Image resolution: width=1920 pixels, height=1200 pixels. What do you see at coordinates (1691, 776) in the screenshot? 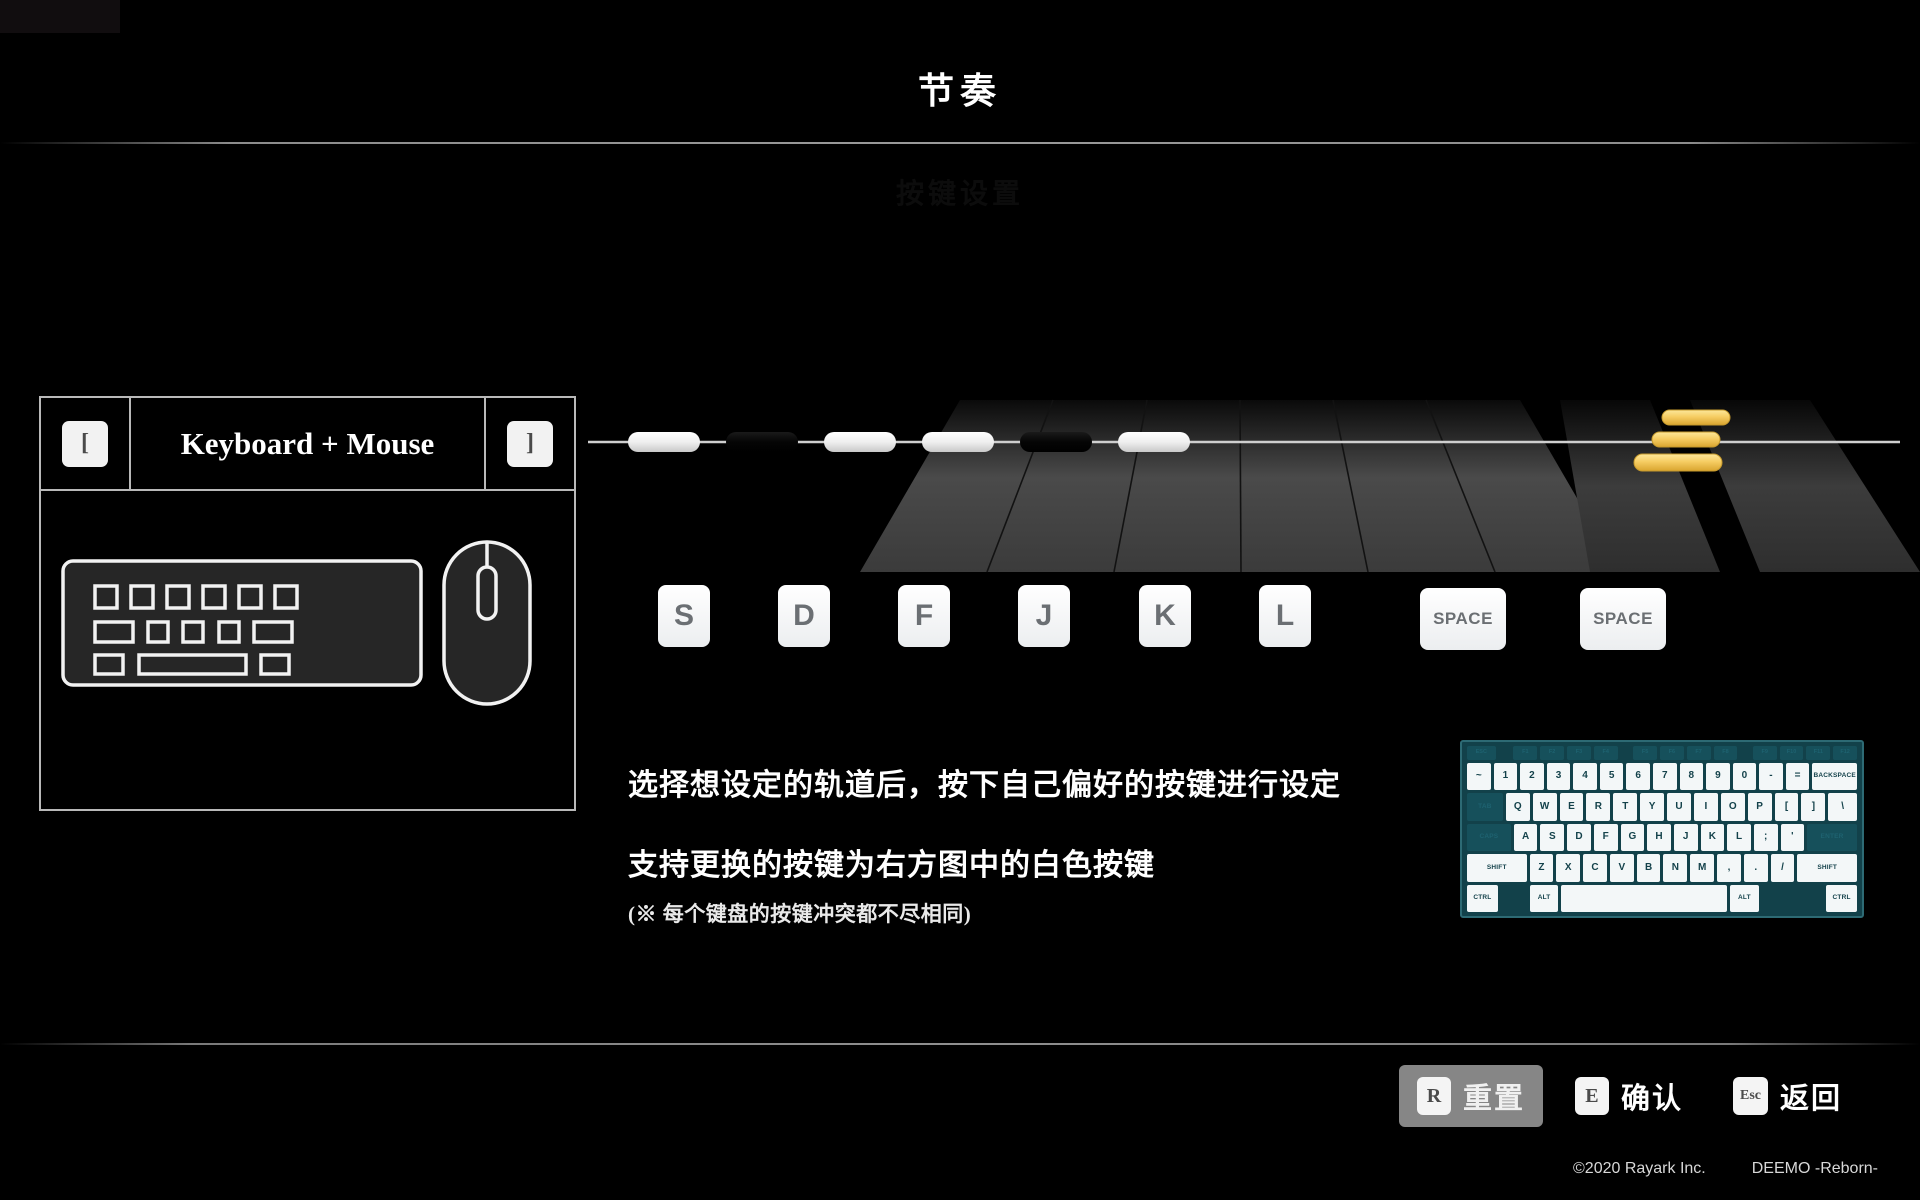
I see `mini-key-8: 8` at bounding box center [1691, 776].